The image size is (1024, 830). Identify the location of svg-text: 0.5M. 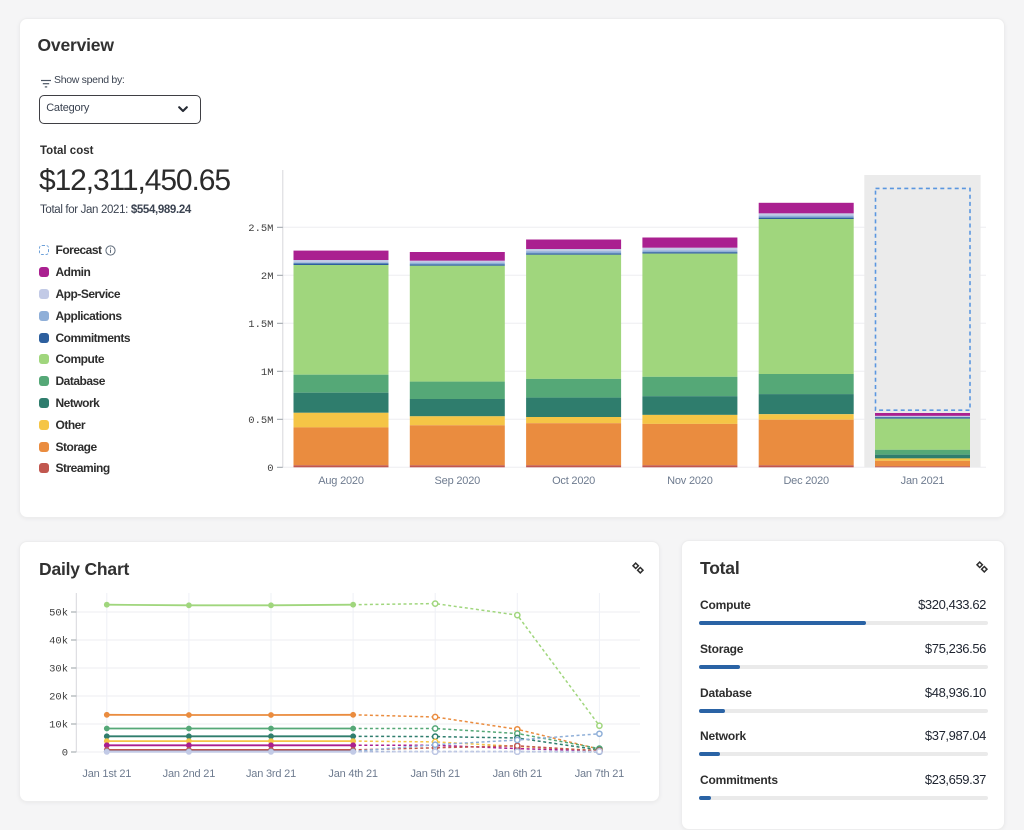
(260, 421).